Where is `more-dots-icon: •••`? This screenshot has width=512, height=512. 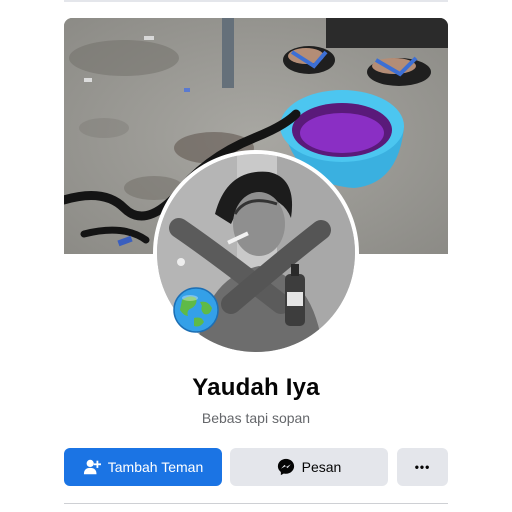
more-dots-icon: ••• is located at coordinates (422, 467).